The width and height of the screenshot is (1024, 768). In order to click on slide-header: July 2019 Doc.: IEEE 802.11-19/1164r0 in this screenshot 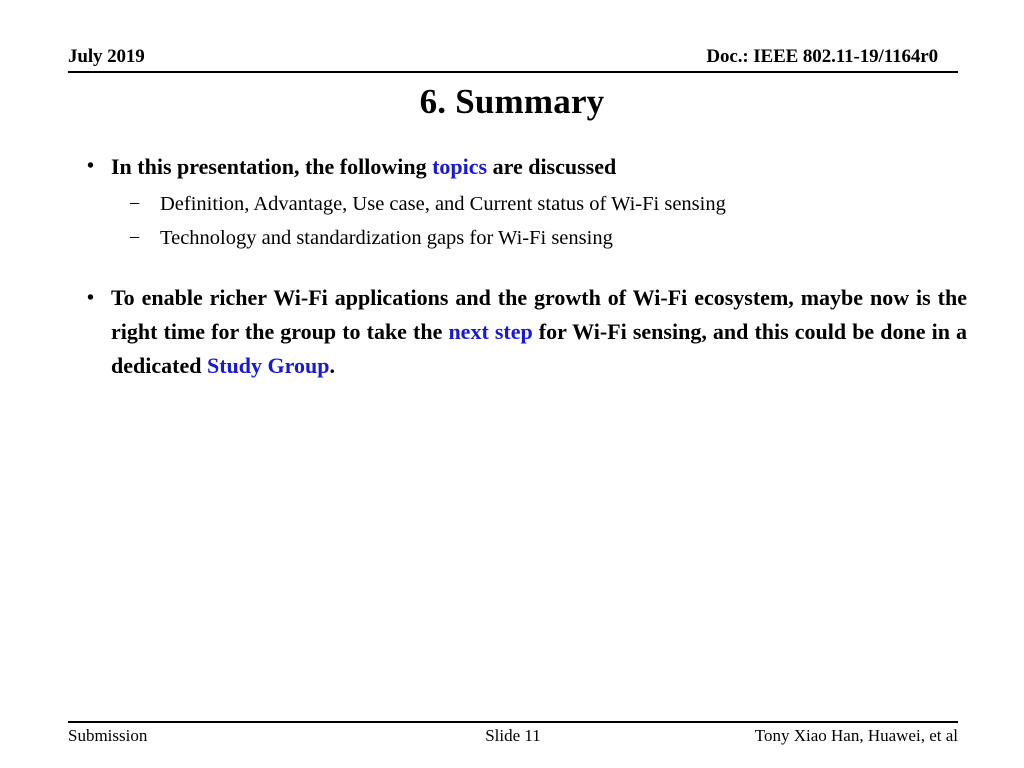, I will do `click(513, 55)`.